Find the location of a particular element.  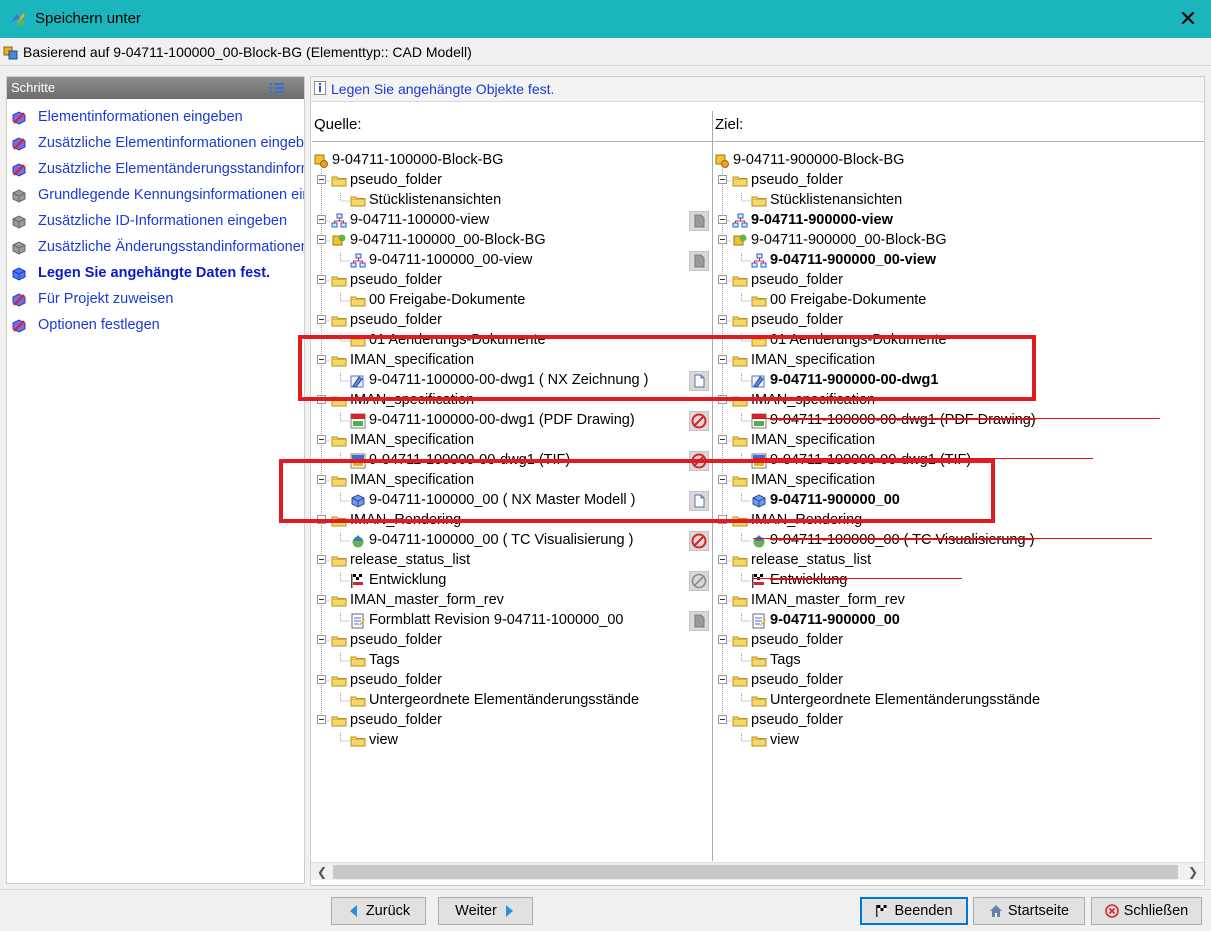

finish-button: Beenden is located at coordinates (914, 911).